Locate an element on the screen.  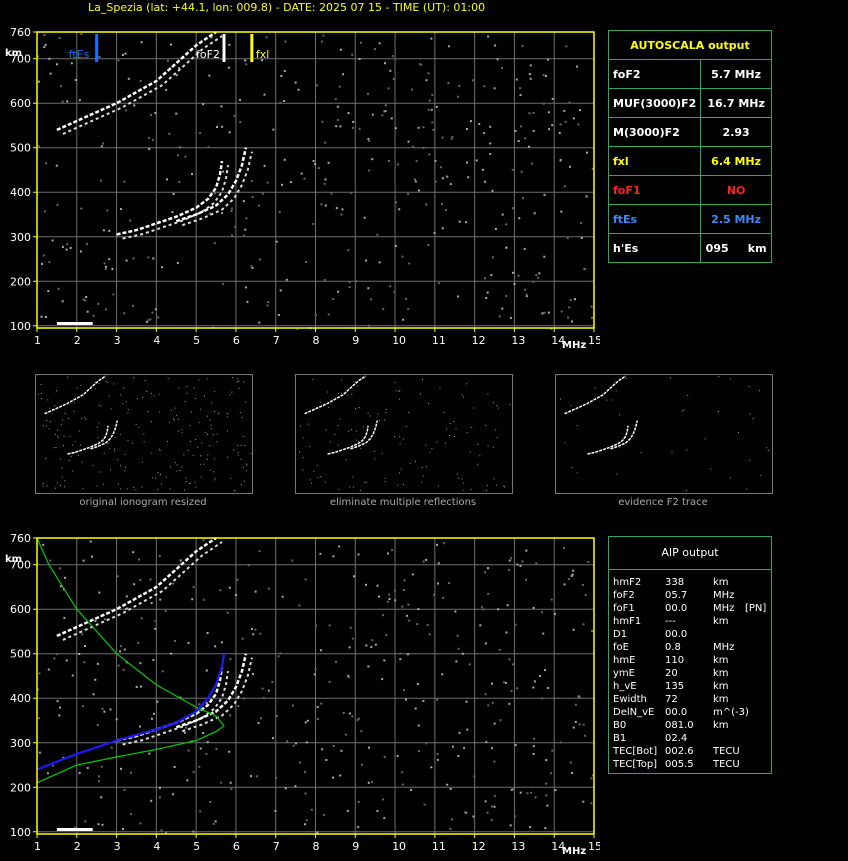
thumb-trace is located at coordinates (75, 395).